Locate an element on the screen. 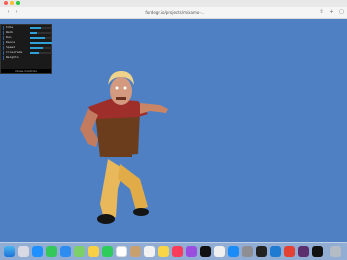  launchpad-icon is located at coordinates (23, 251).